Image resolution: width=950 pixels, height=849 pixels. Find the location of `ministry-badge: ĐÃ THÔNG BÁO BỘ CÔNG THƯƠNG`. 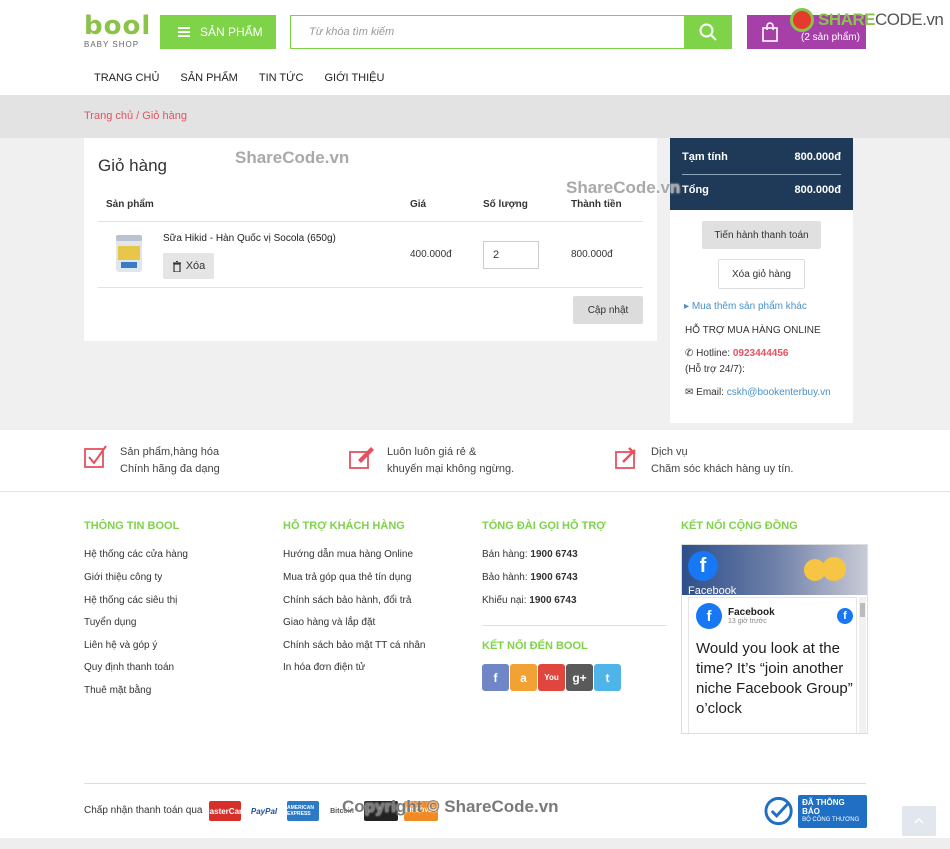

ministry-badge: ĐÃ THÔNG BÁO BỘ CÔNG THƯƠNG is located at coordinates (815, 811).